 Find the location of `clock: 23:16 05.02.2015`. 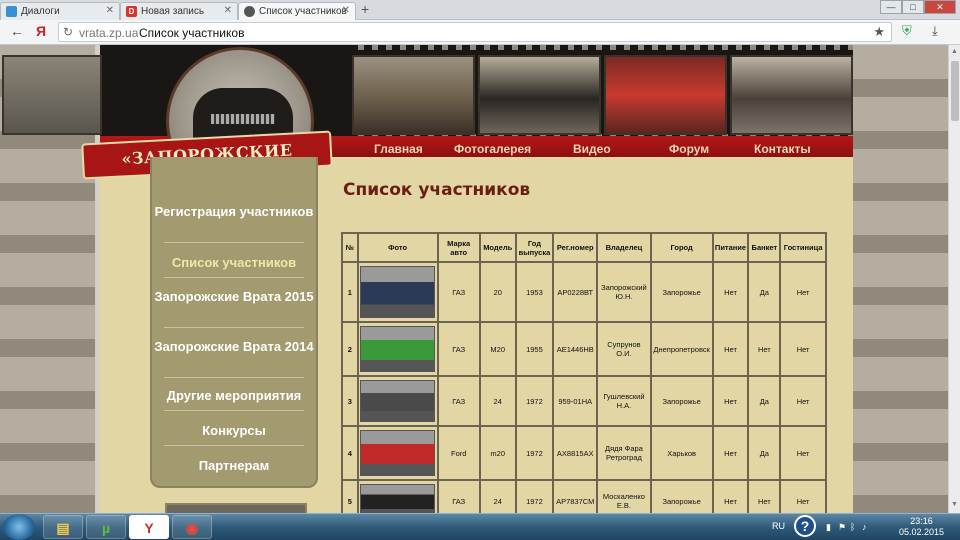

clock: 23:16 05.02.2015 is located at coordinates (921, 527).